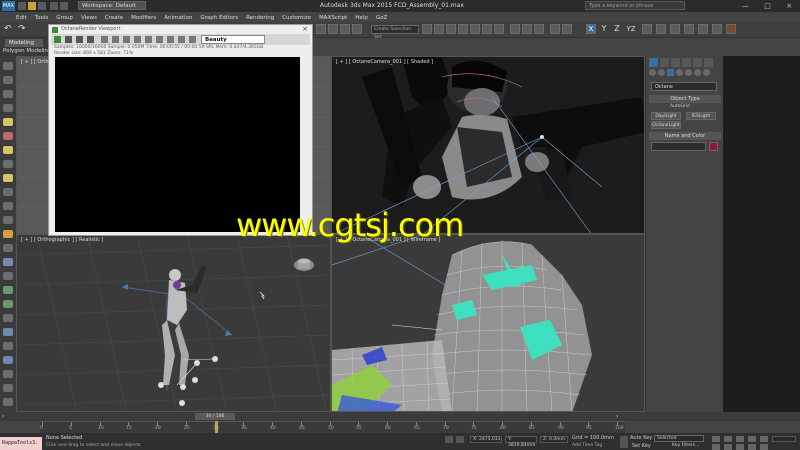 The width and height of the screenshot is (800, 450). What do you see at coordinates (475, 29) in the screenshot?
I see `move-icon` at bounding box center [475, 29].